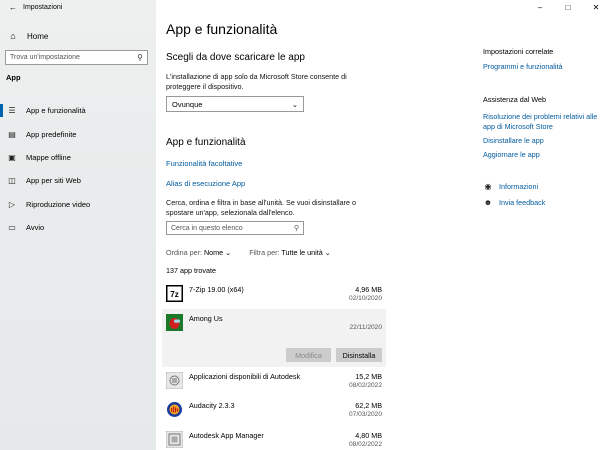  What do you see at coordinates (76, 36) in the screenshot?
I see `nav-home: ⌂ Home` at bounding box center [76, 36].